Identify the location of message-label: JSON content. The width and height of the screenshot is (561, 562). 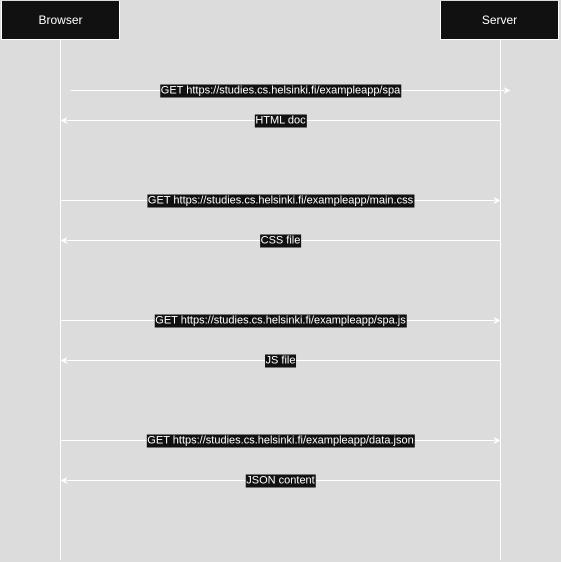
(280, 480).